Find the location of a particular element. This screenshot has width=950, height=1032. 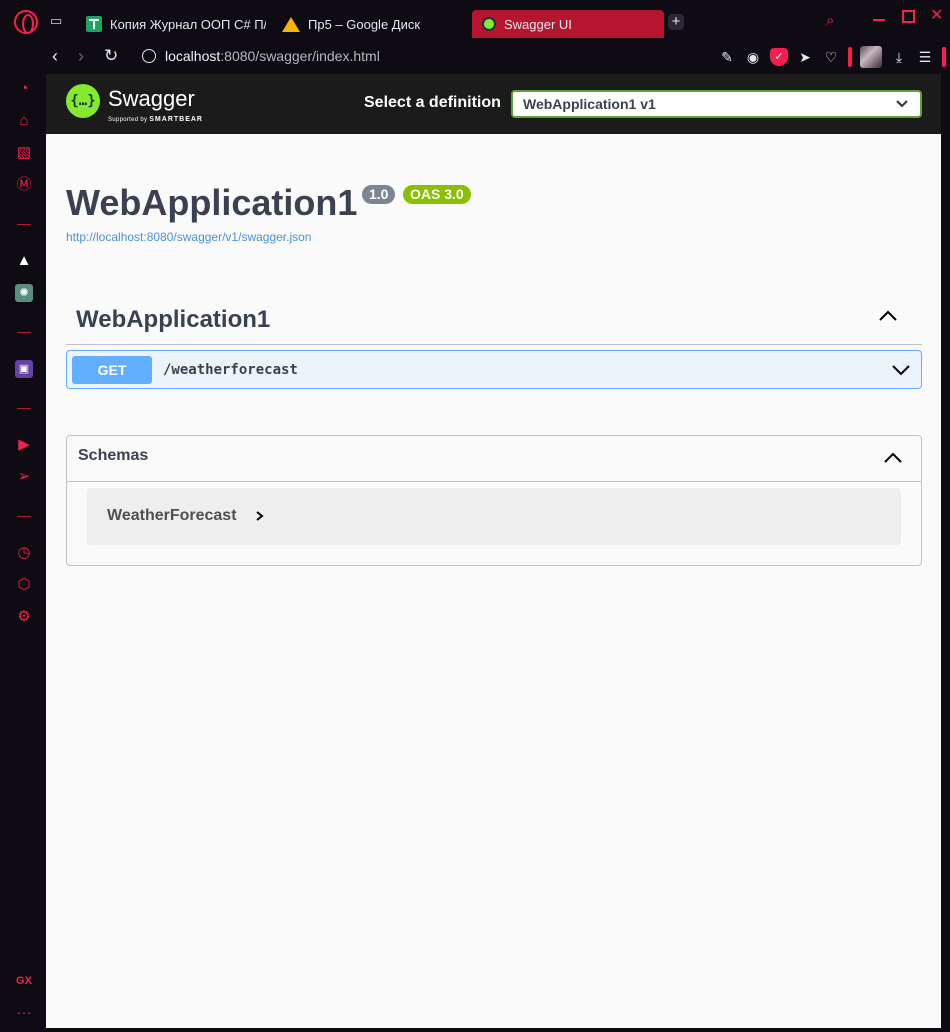

more-options-icon: ··· is located at coordinates (24, 1013).